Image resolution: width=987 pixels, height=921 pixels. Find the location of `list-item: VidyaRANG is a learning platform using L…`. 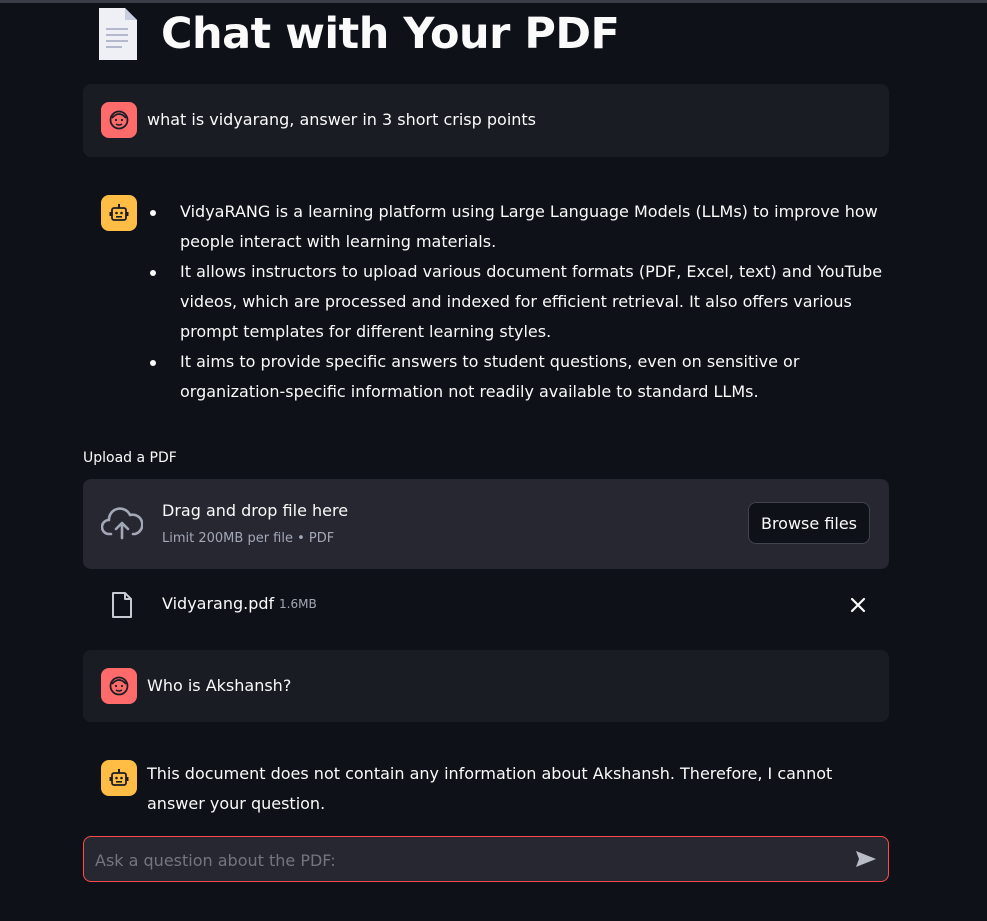

list-item: VidyaRANG is a learning platform using L… is located at coordinates (517, 227).